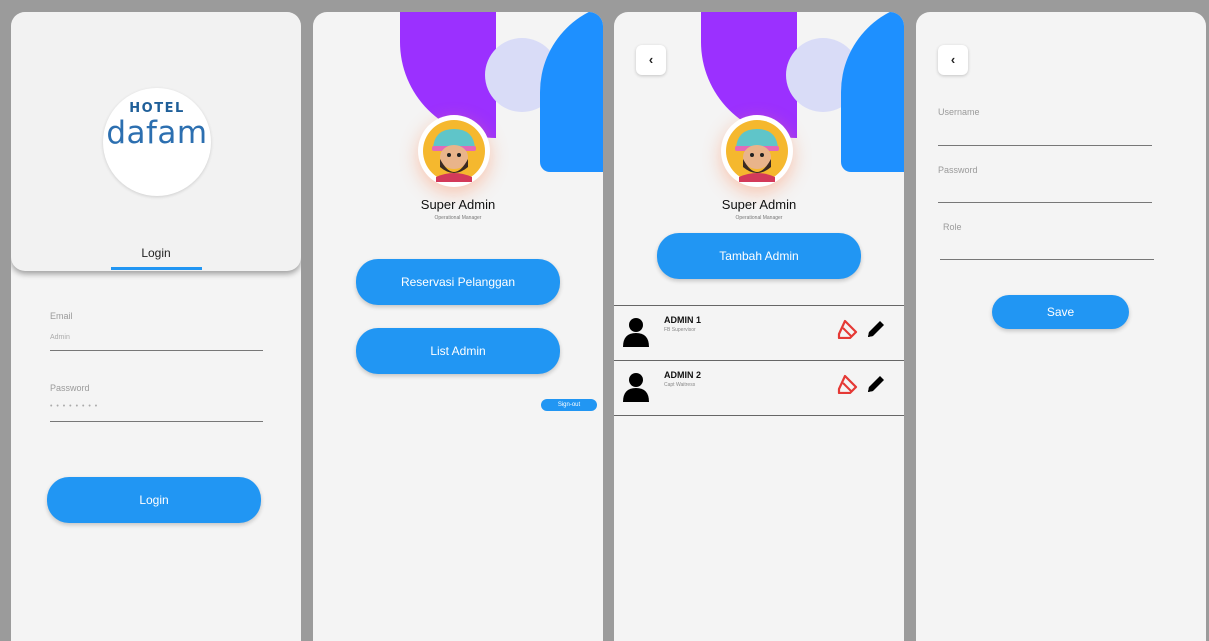 The height and width of the screenshot is (641, 1209). Describe the element at coordinates (156, 350) in the screenshot. I see `email-underline` at that location.